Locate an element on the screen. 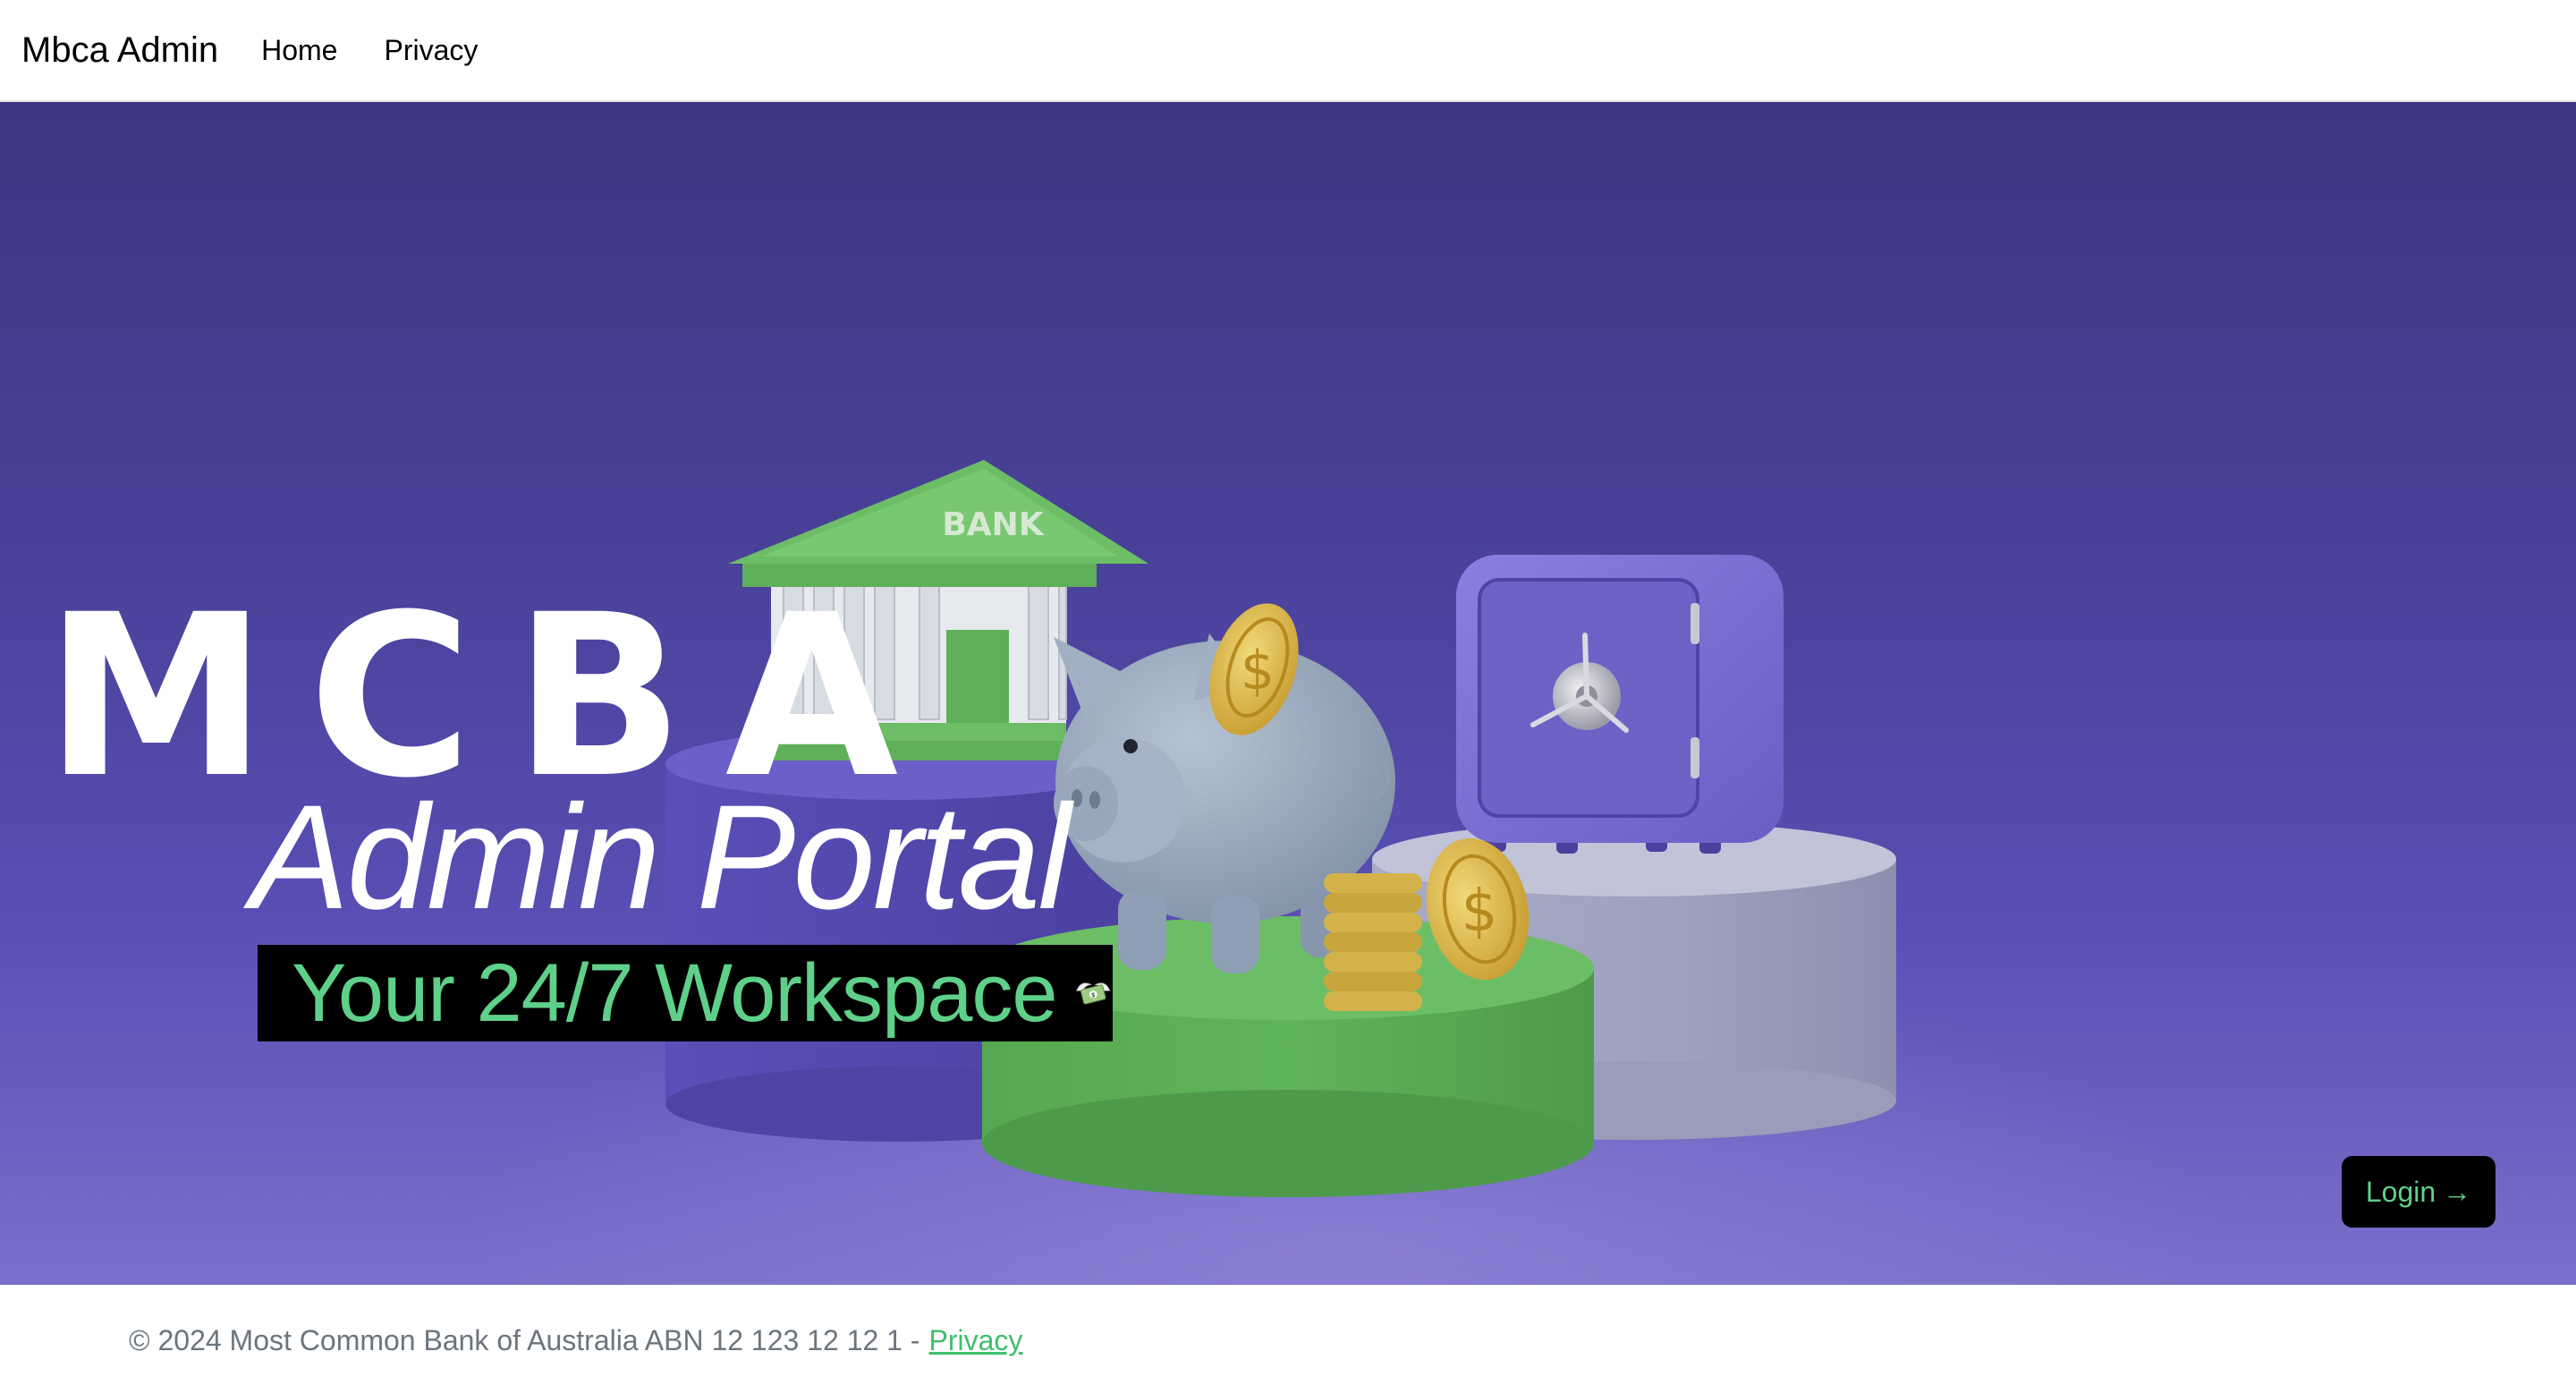 Image resolution: width=2576 pixels, height=1394 pixels. footer-privacy-link: Privacy is located at coordinates (976, 1340).